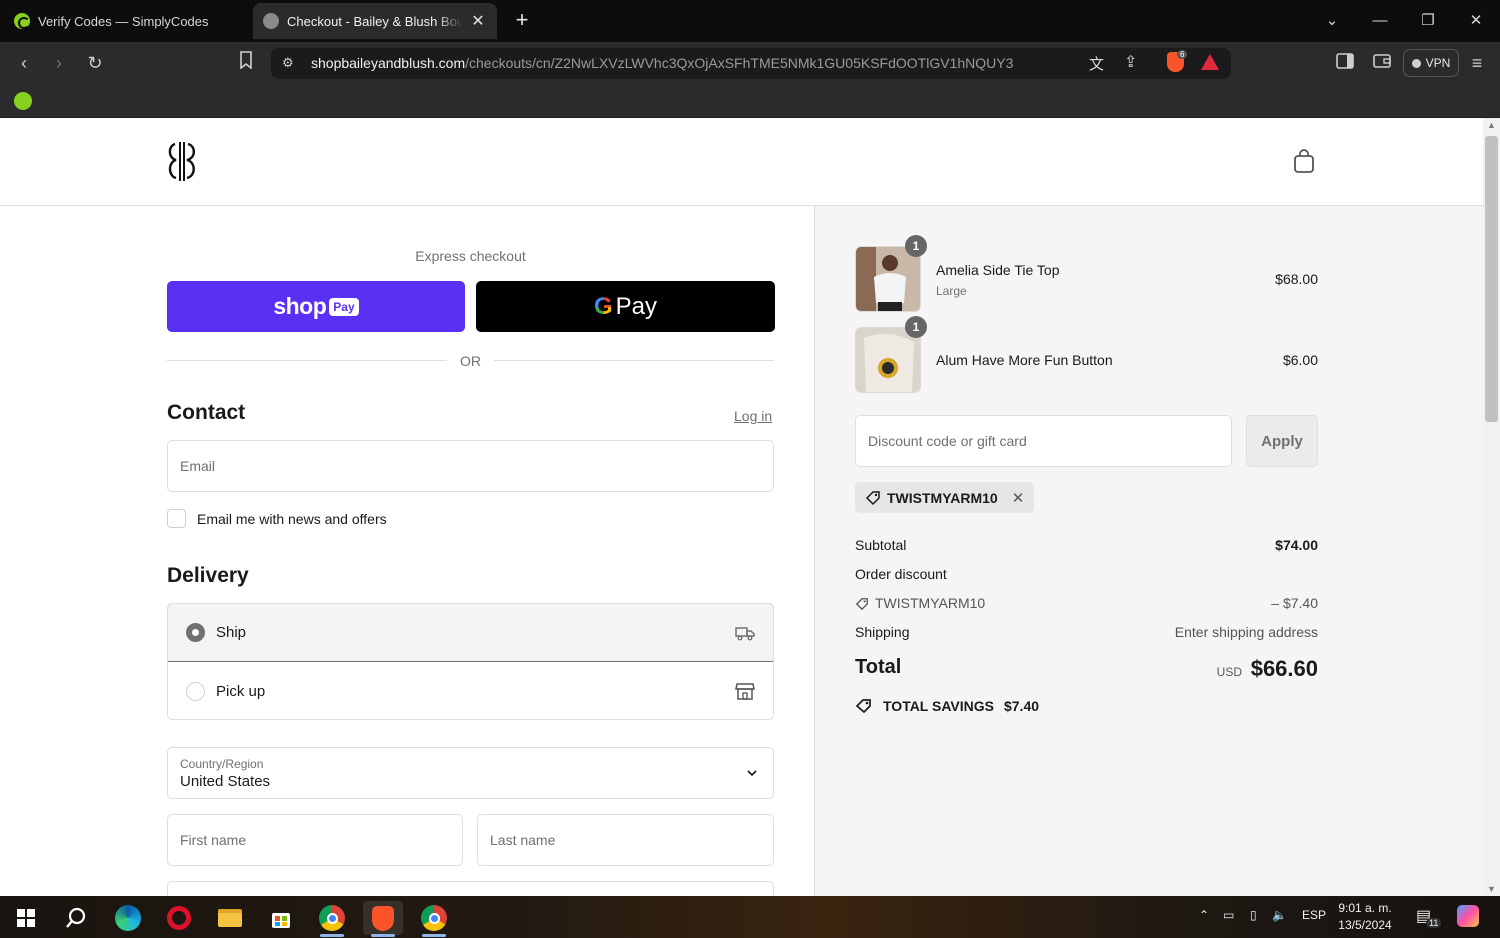 The height and width of the screenshot is (938, 1500). What do you see at coordinates (1086, 576) in the screenshot?
I see `order-discount-row: Order discount` at bounding box center [1086, 576].